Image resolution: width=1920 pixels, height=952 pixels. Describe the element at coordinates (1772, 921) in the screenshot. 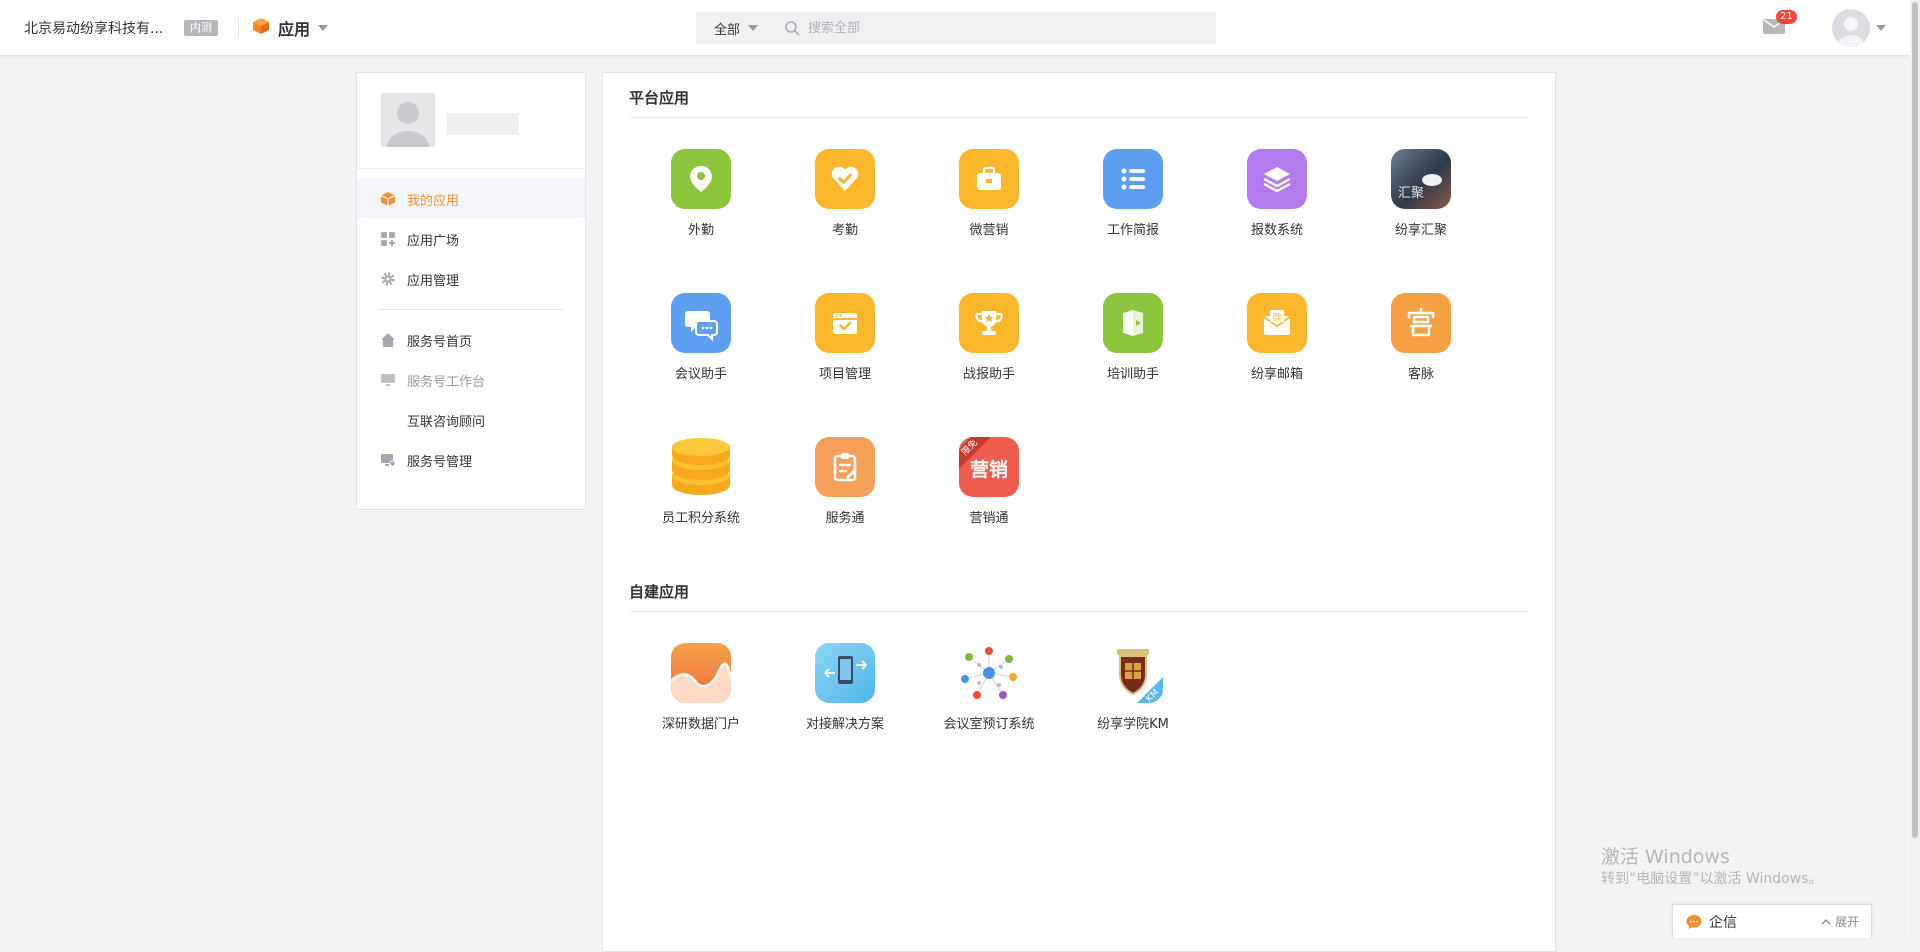

I see `chat-bar: 企信 展开` at that location.